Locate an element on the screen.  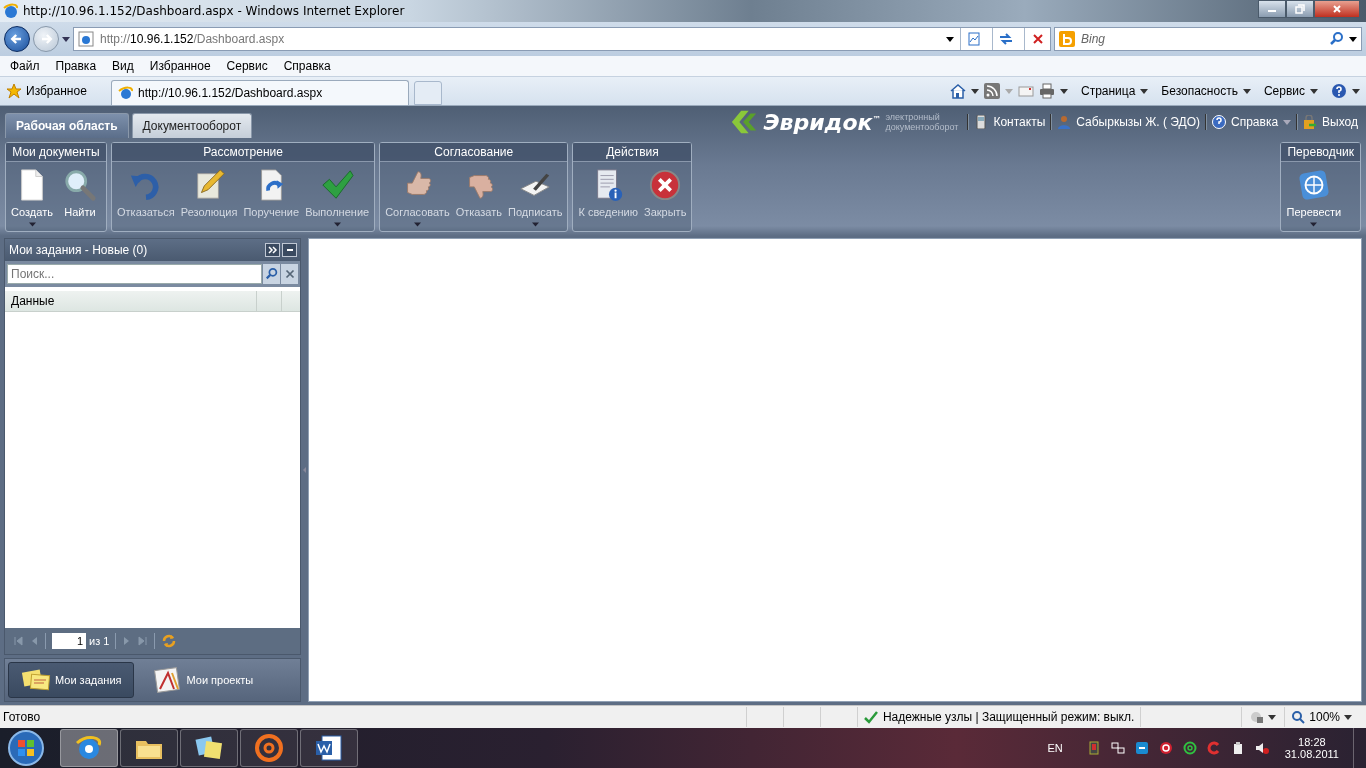
drawing-icon is located at coordinates (167, 680).